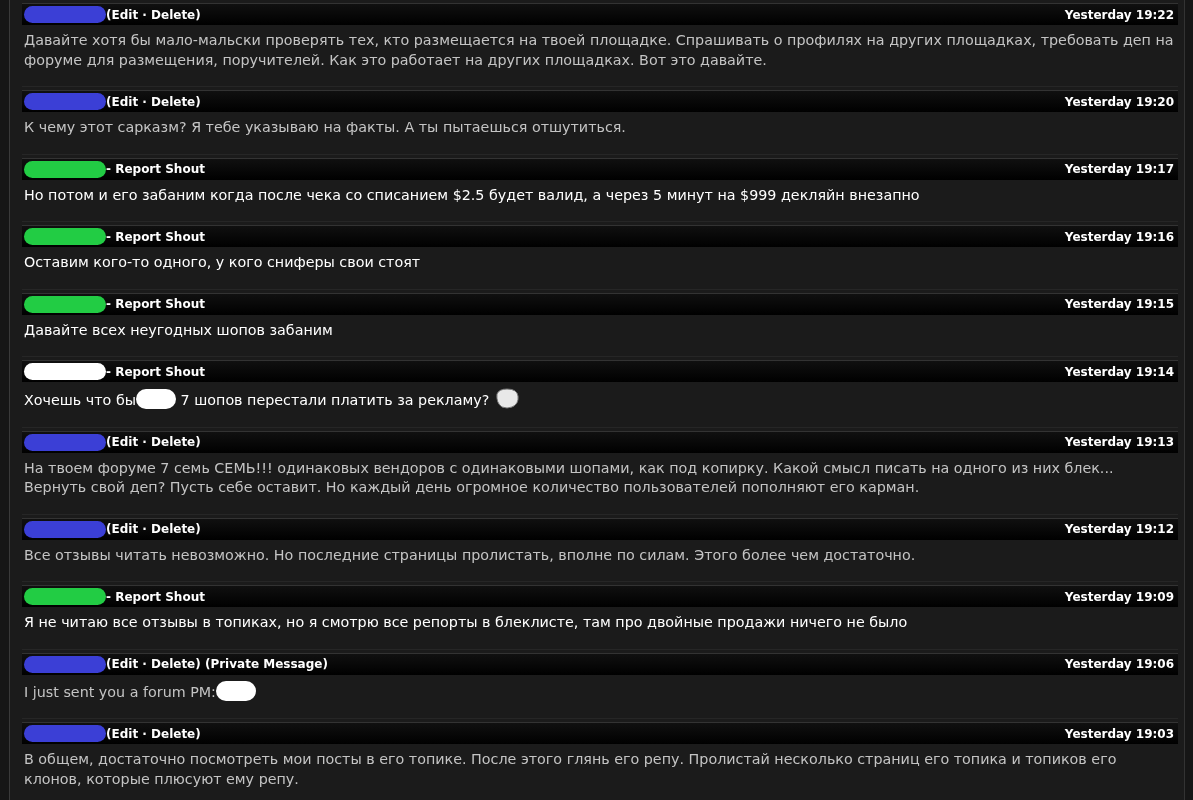  I want to click on message-text: Оставим кого-то одного, у кого сниферы свои стоят, so click(222, 262).